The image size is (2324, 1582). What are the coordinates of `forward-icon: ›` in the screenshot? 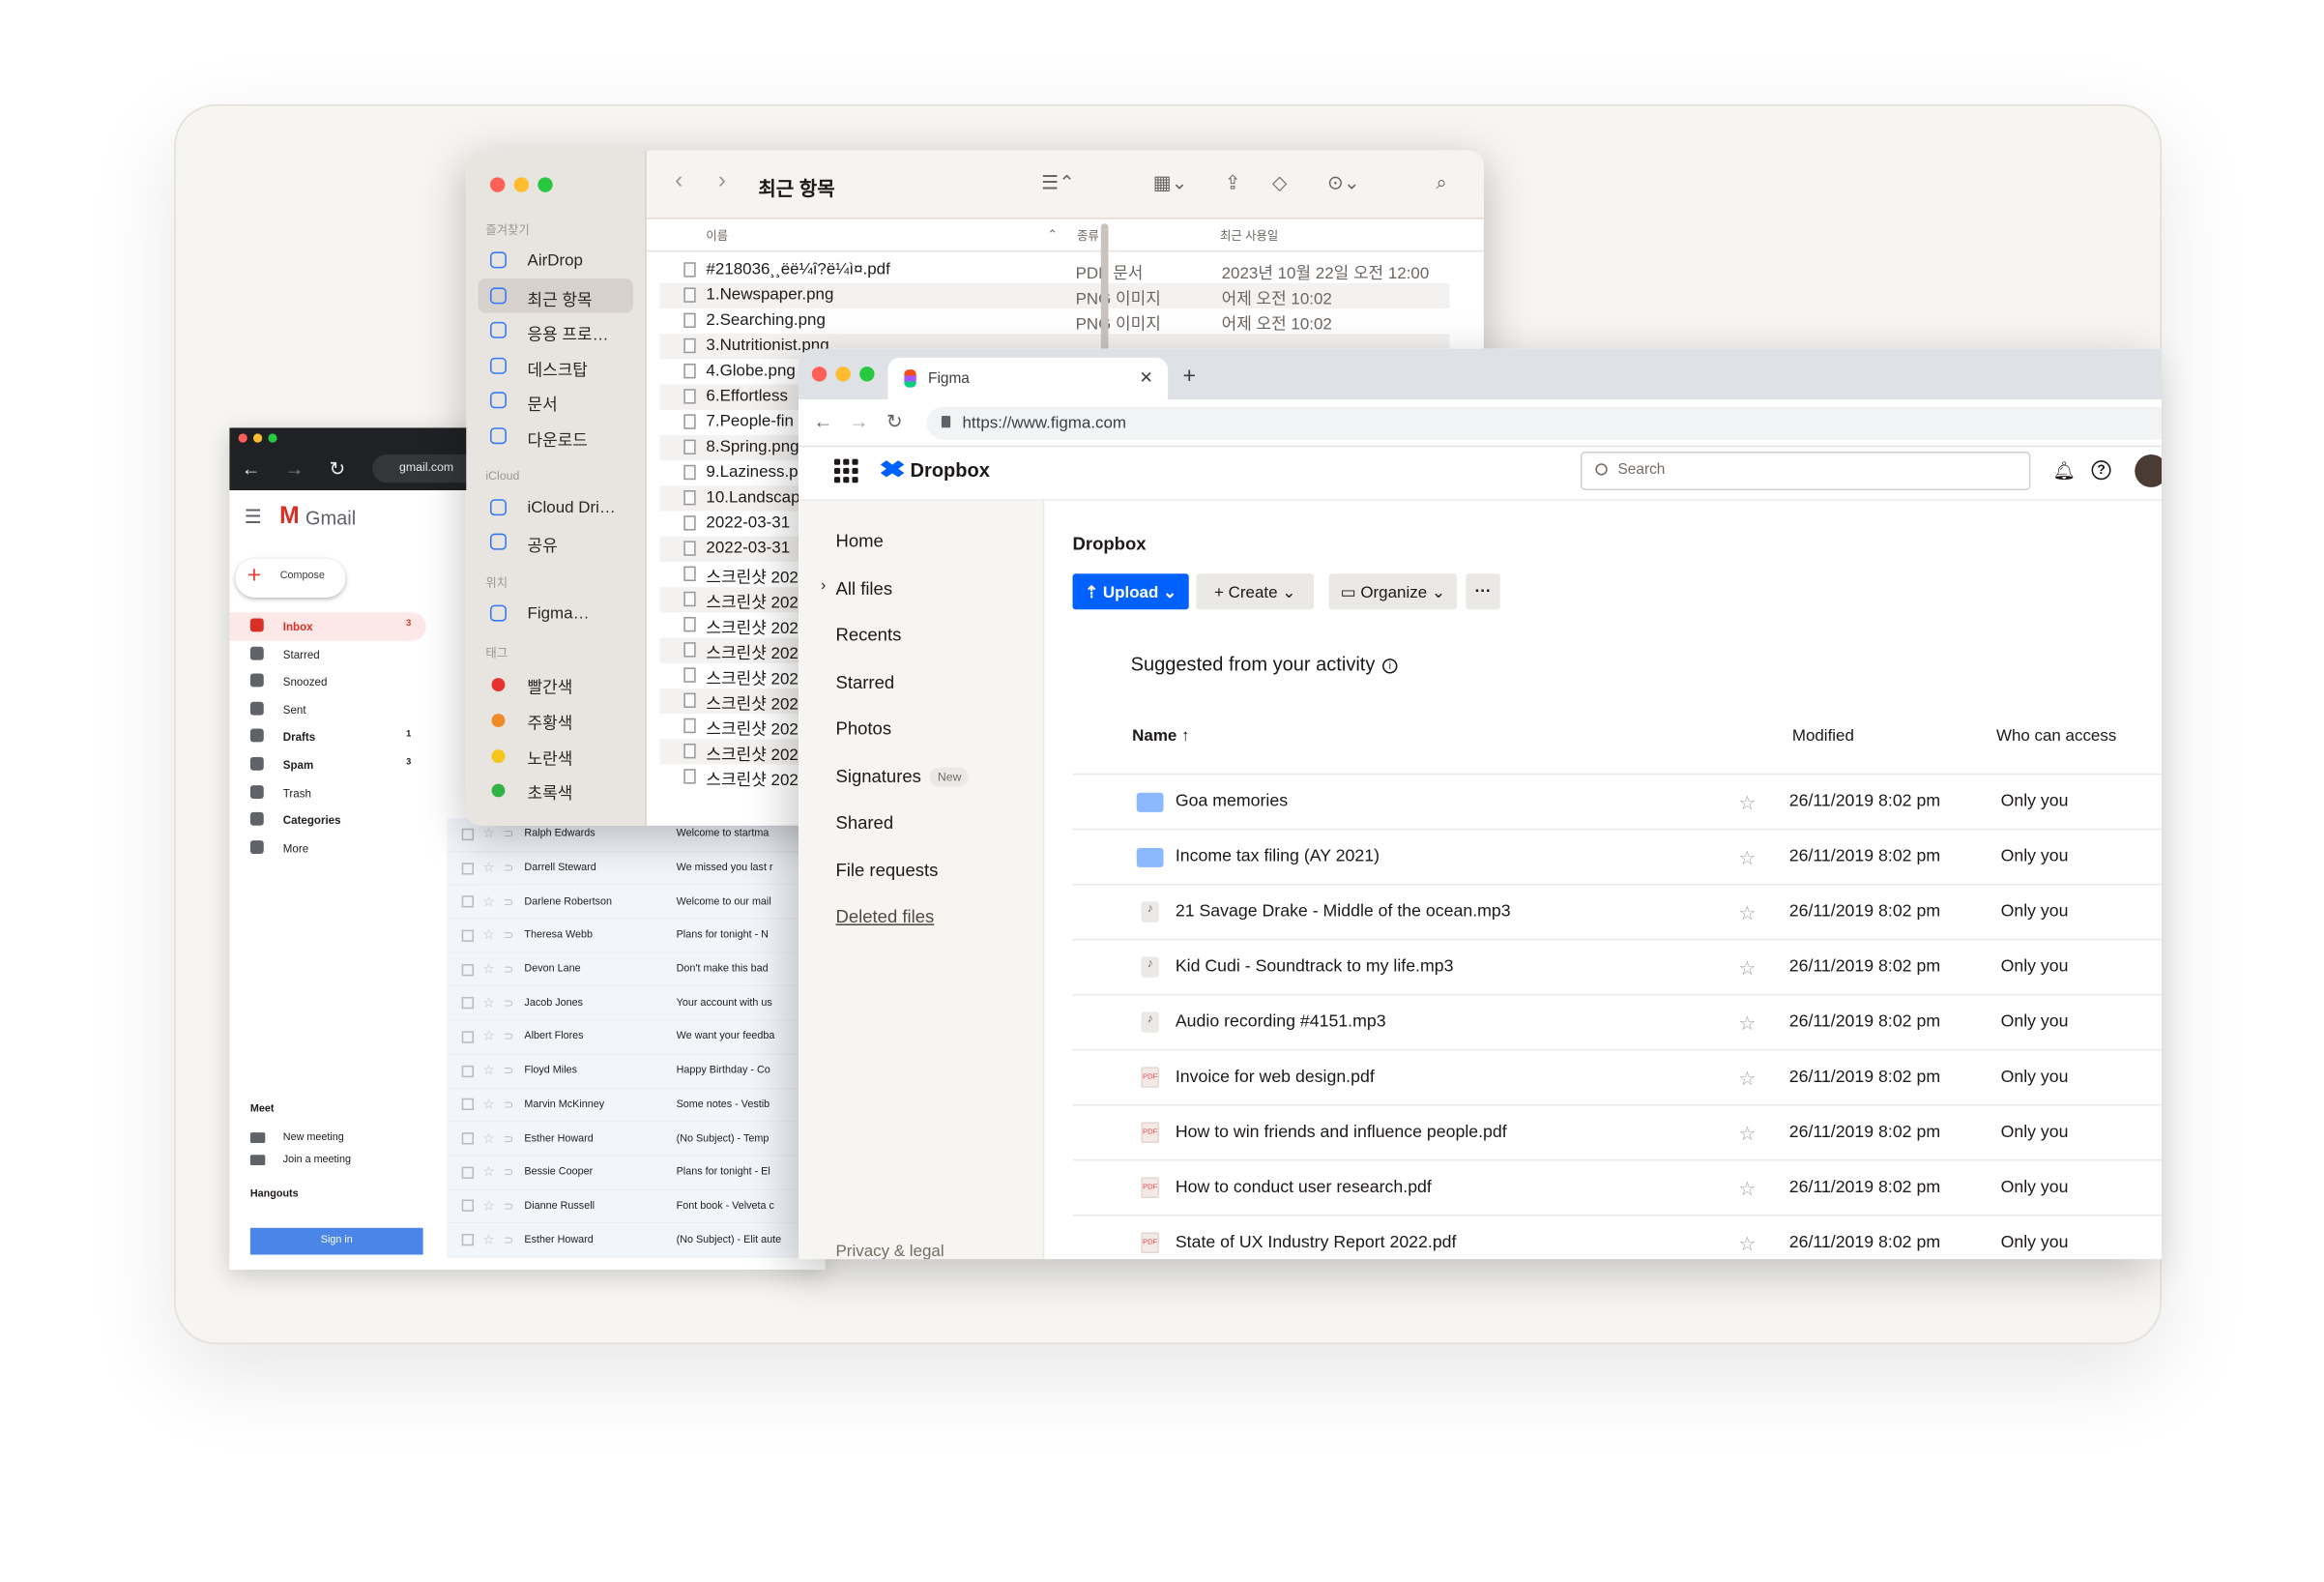 It's located at (722, 181).